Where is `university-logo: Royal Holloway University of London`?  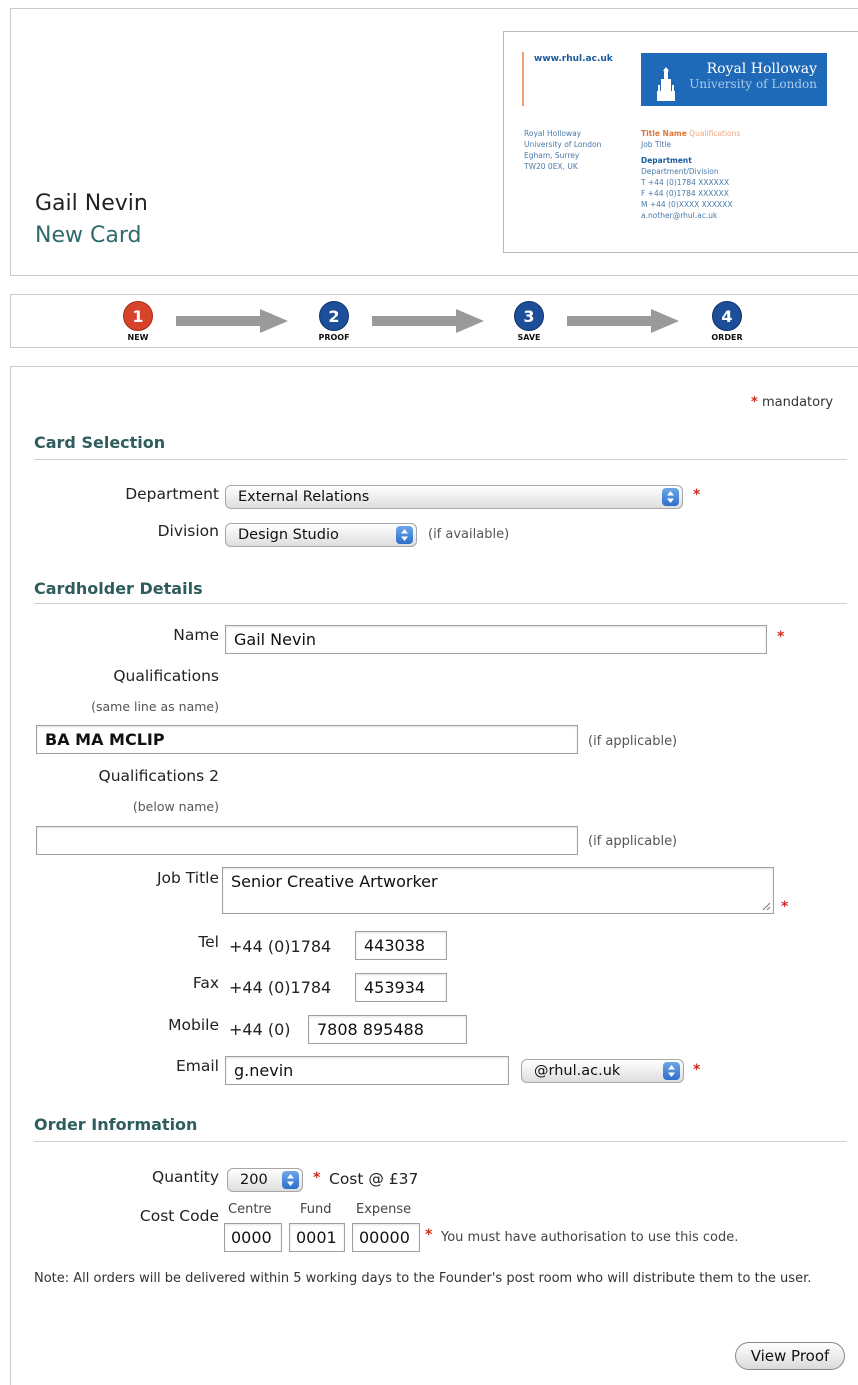
university-logo: Royal Holloway University of London is located at coordinates (734, 79).